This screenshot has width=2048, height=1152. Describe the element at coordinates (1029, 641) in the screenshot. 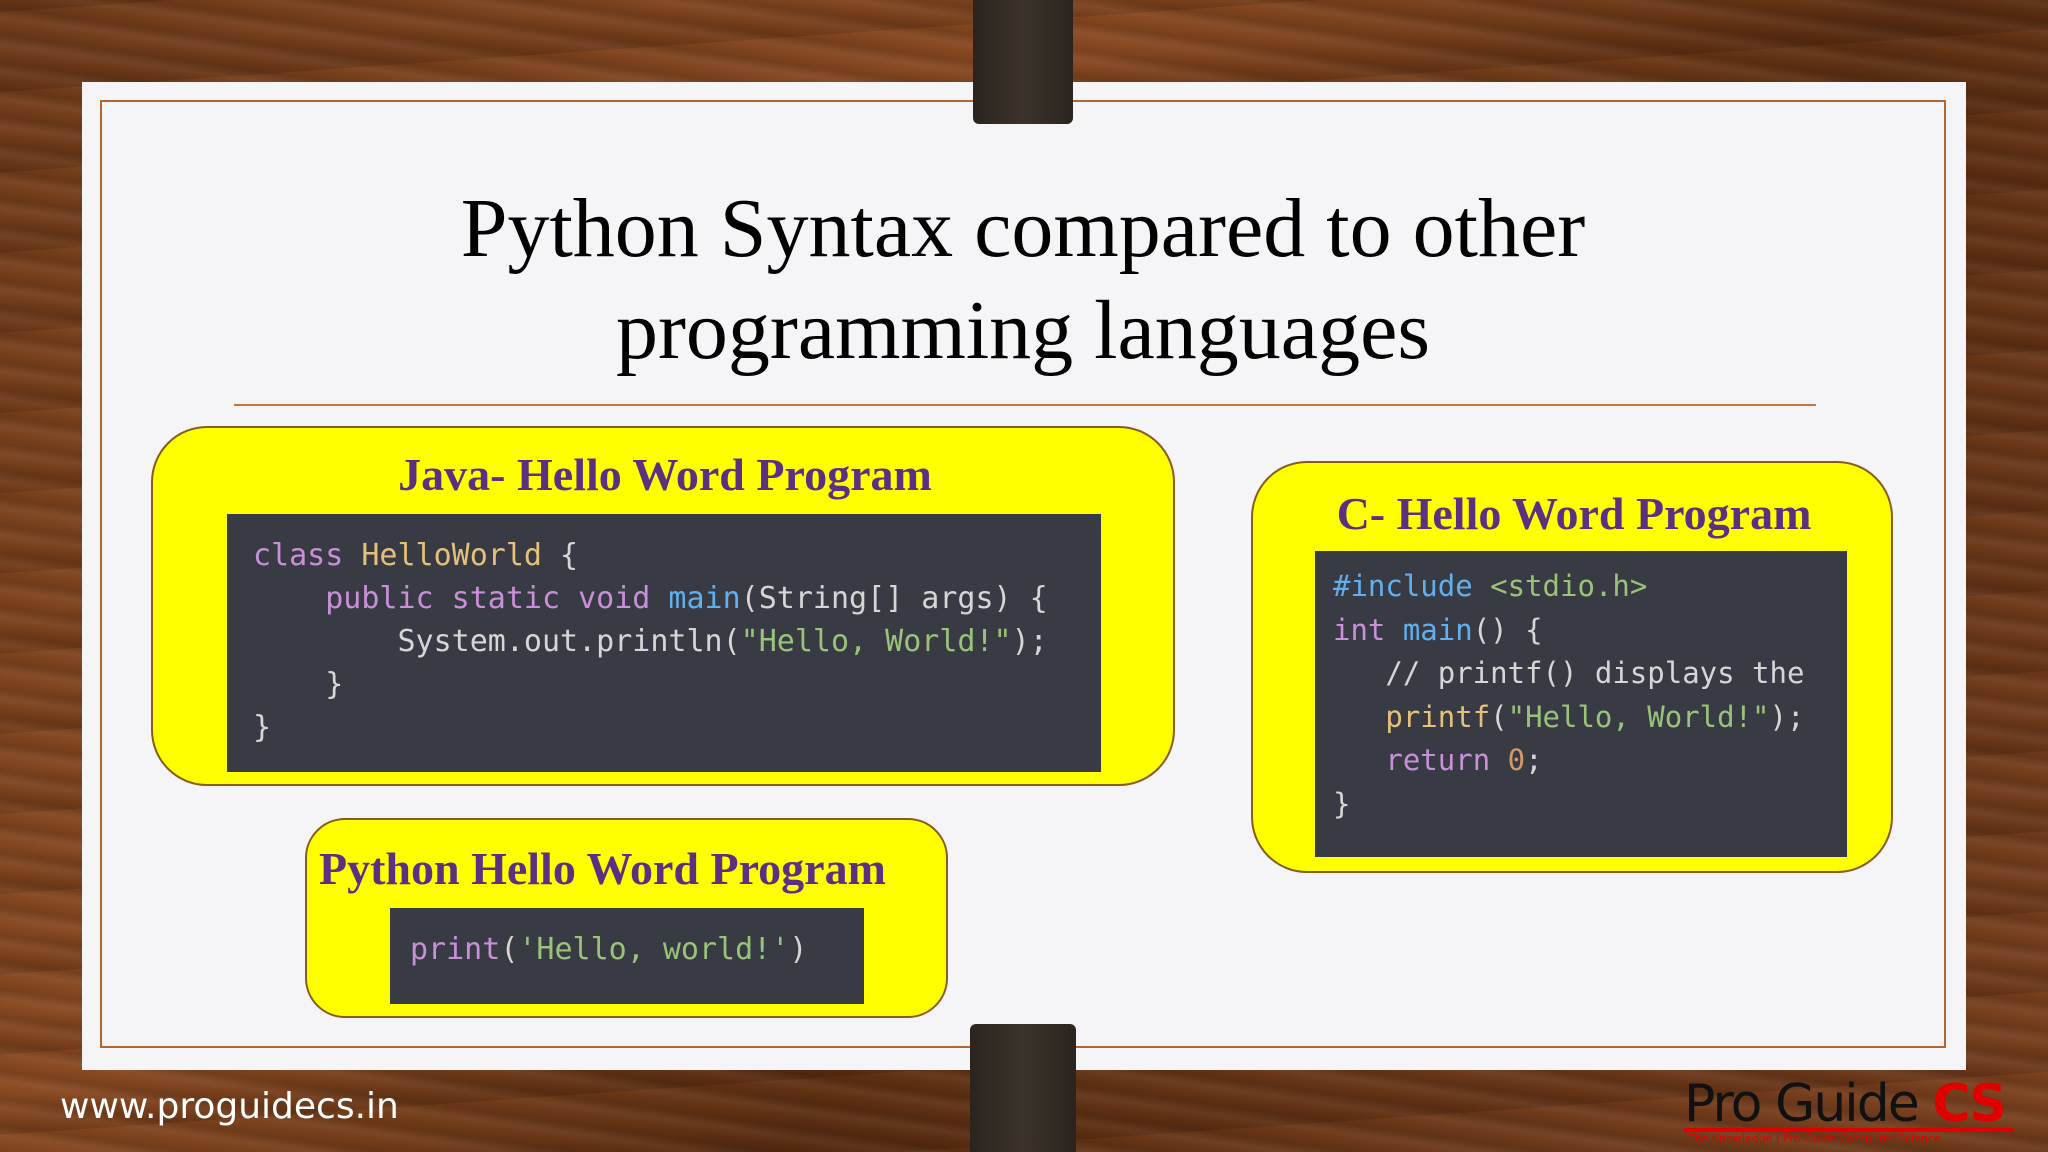

I see `java-code-token: );` at that location.